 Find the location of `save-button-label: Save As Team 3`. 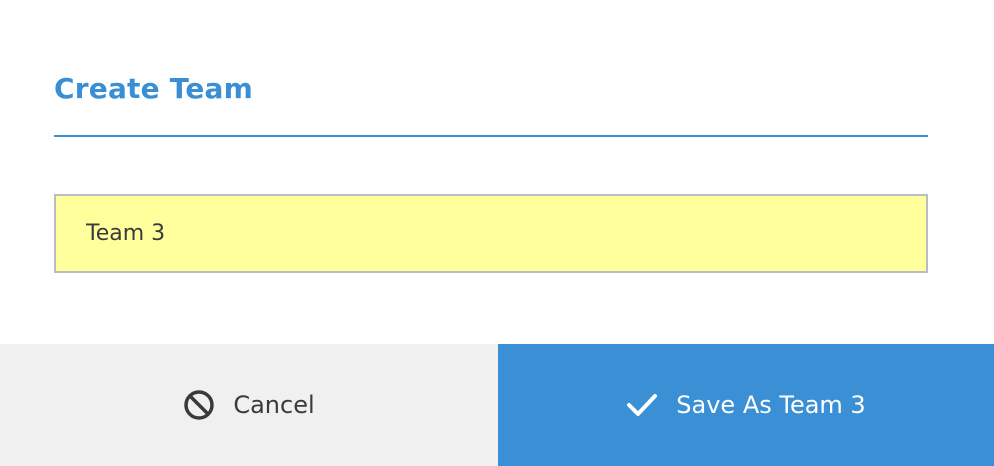

save-button-label: Save As Team 3 is located at coordinates (771, 405).